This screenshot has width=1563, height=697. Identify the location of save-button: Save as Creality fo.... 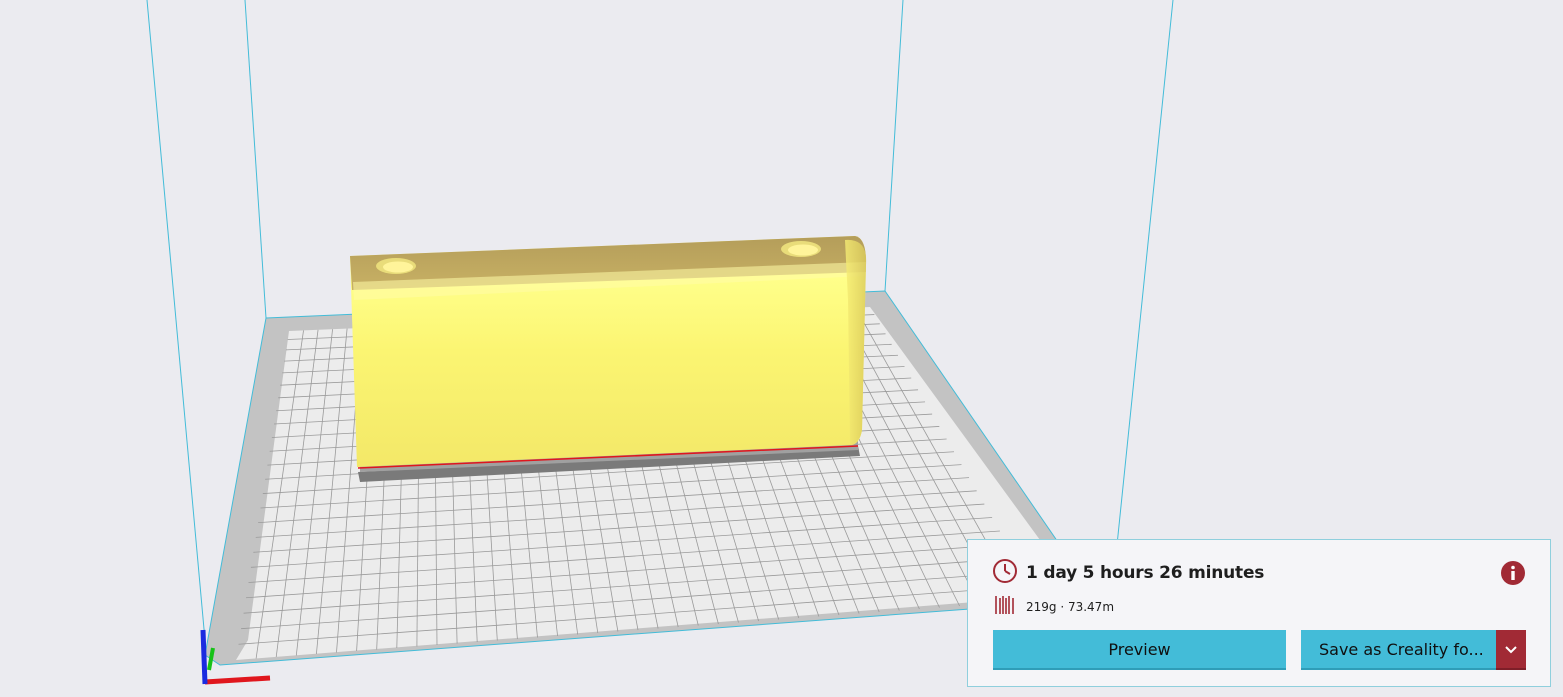
(1398, 650).